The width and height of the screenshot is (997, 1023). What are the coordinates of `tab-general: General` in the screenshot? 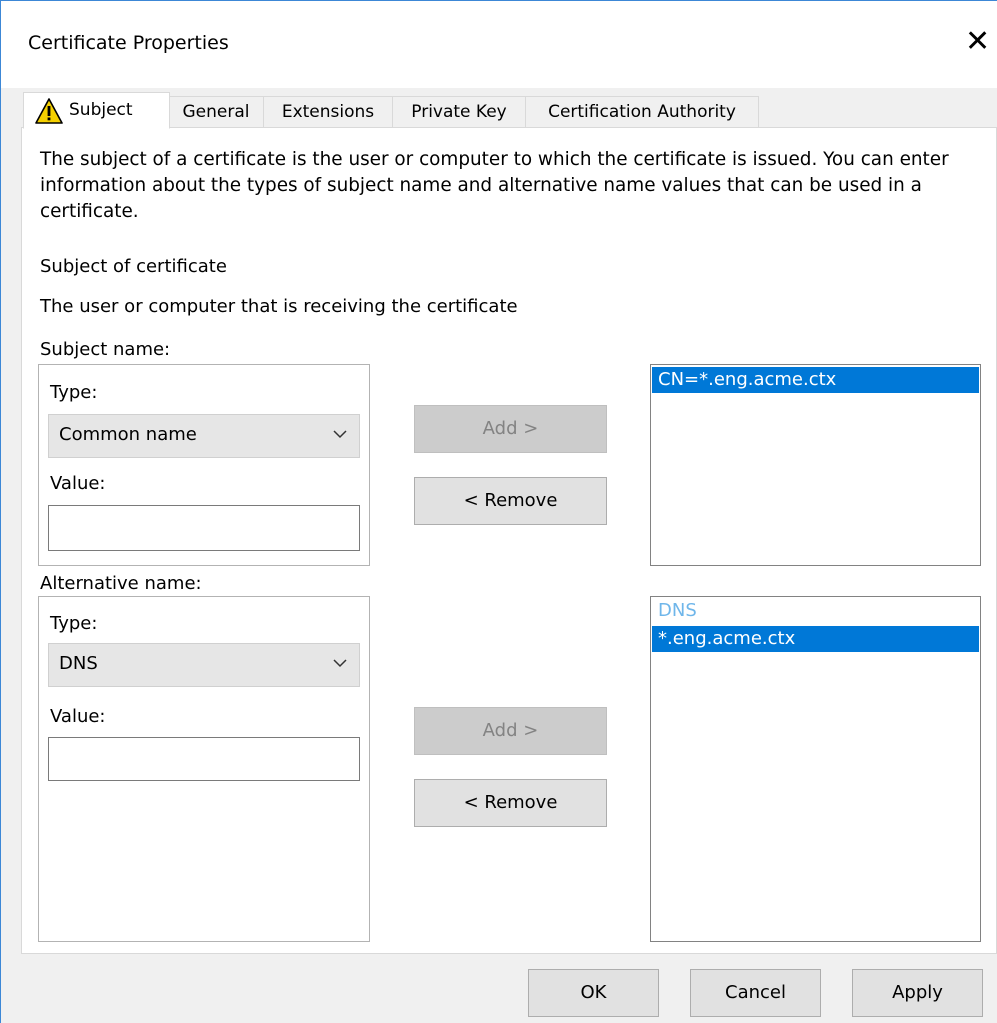 It's located at (216, 112).